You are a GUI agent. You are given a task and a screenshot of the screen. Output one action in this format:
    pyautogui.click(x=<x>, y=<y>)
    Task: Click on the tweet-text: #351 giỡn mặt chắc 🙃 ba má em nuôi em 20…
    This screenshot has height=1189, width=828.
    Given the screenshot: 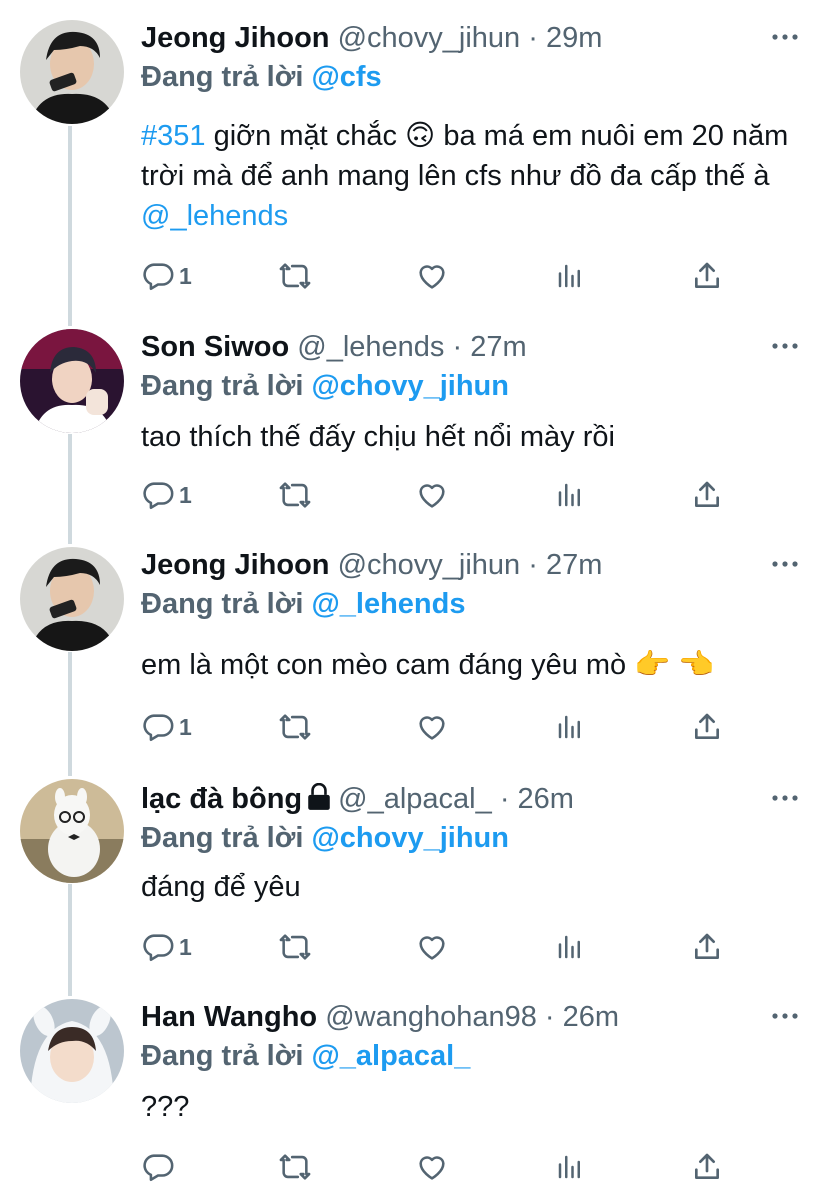 What is the action you would take?
    pyautogui.click(x=466, y=176)
    